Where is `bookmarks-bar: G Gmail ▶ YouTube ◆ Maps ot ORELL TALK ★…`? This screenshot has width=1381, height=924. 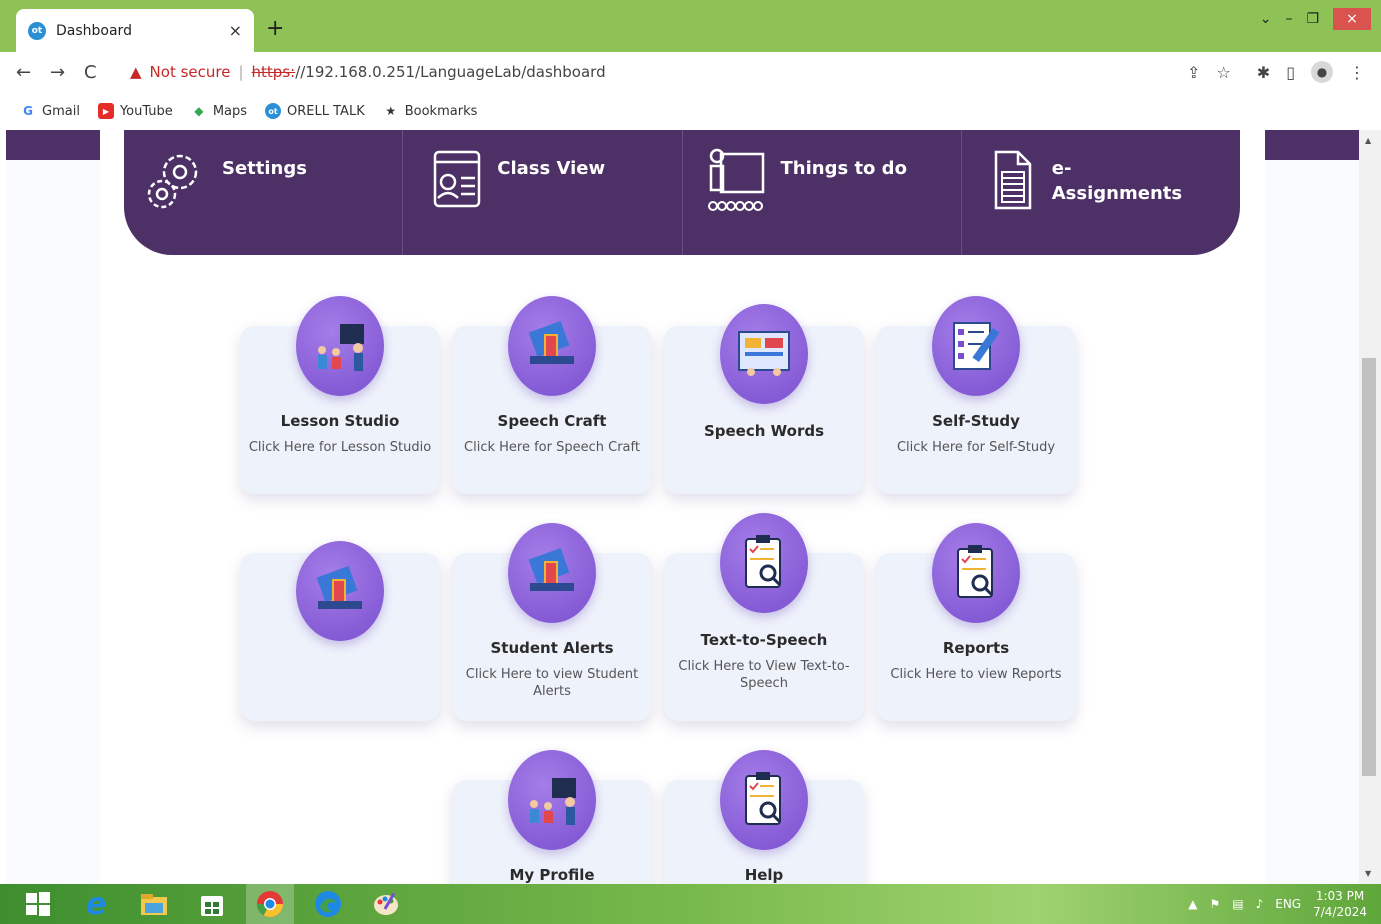
bookmarks-bar: G Gmail ▶ YouTube ◆ Maps ot ORELL TALK ★… is located at coordinates (690, 111).